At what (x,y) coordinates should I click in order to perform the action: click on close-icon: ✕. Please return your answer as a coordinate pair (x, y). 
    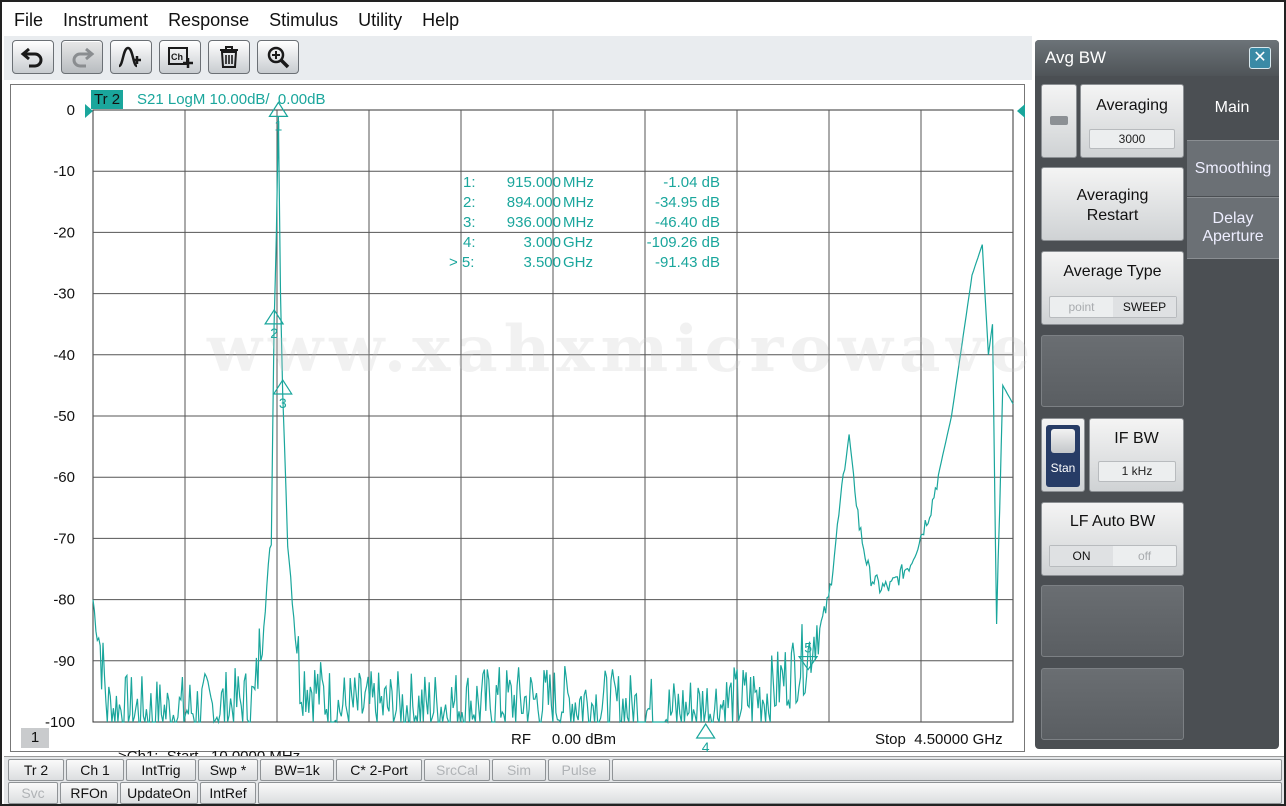
    Looking at the image, I should click on (1260, 57).